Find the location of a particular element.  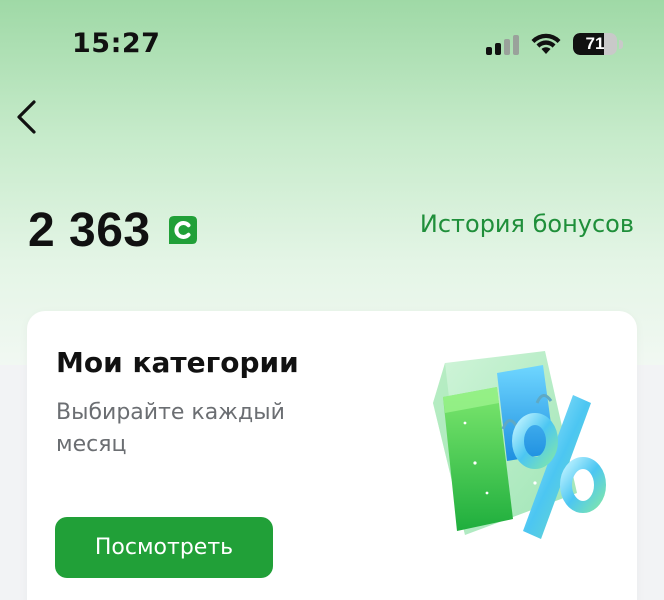

card-subtitle: Выбирайте каждый месяц is located at coordinates (170, 428).